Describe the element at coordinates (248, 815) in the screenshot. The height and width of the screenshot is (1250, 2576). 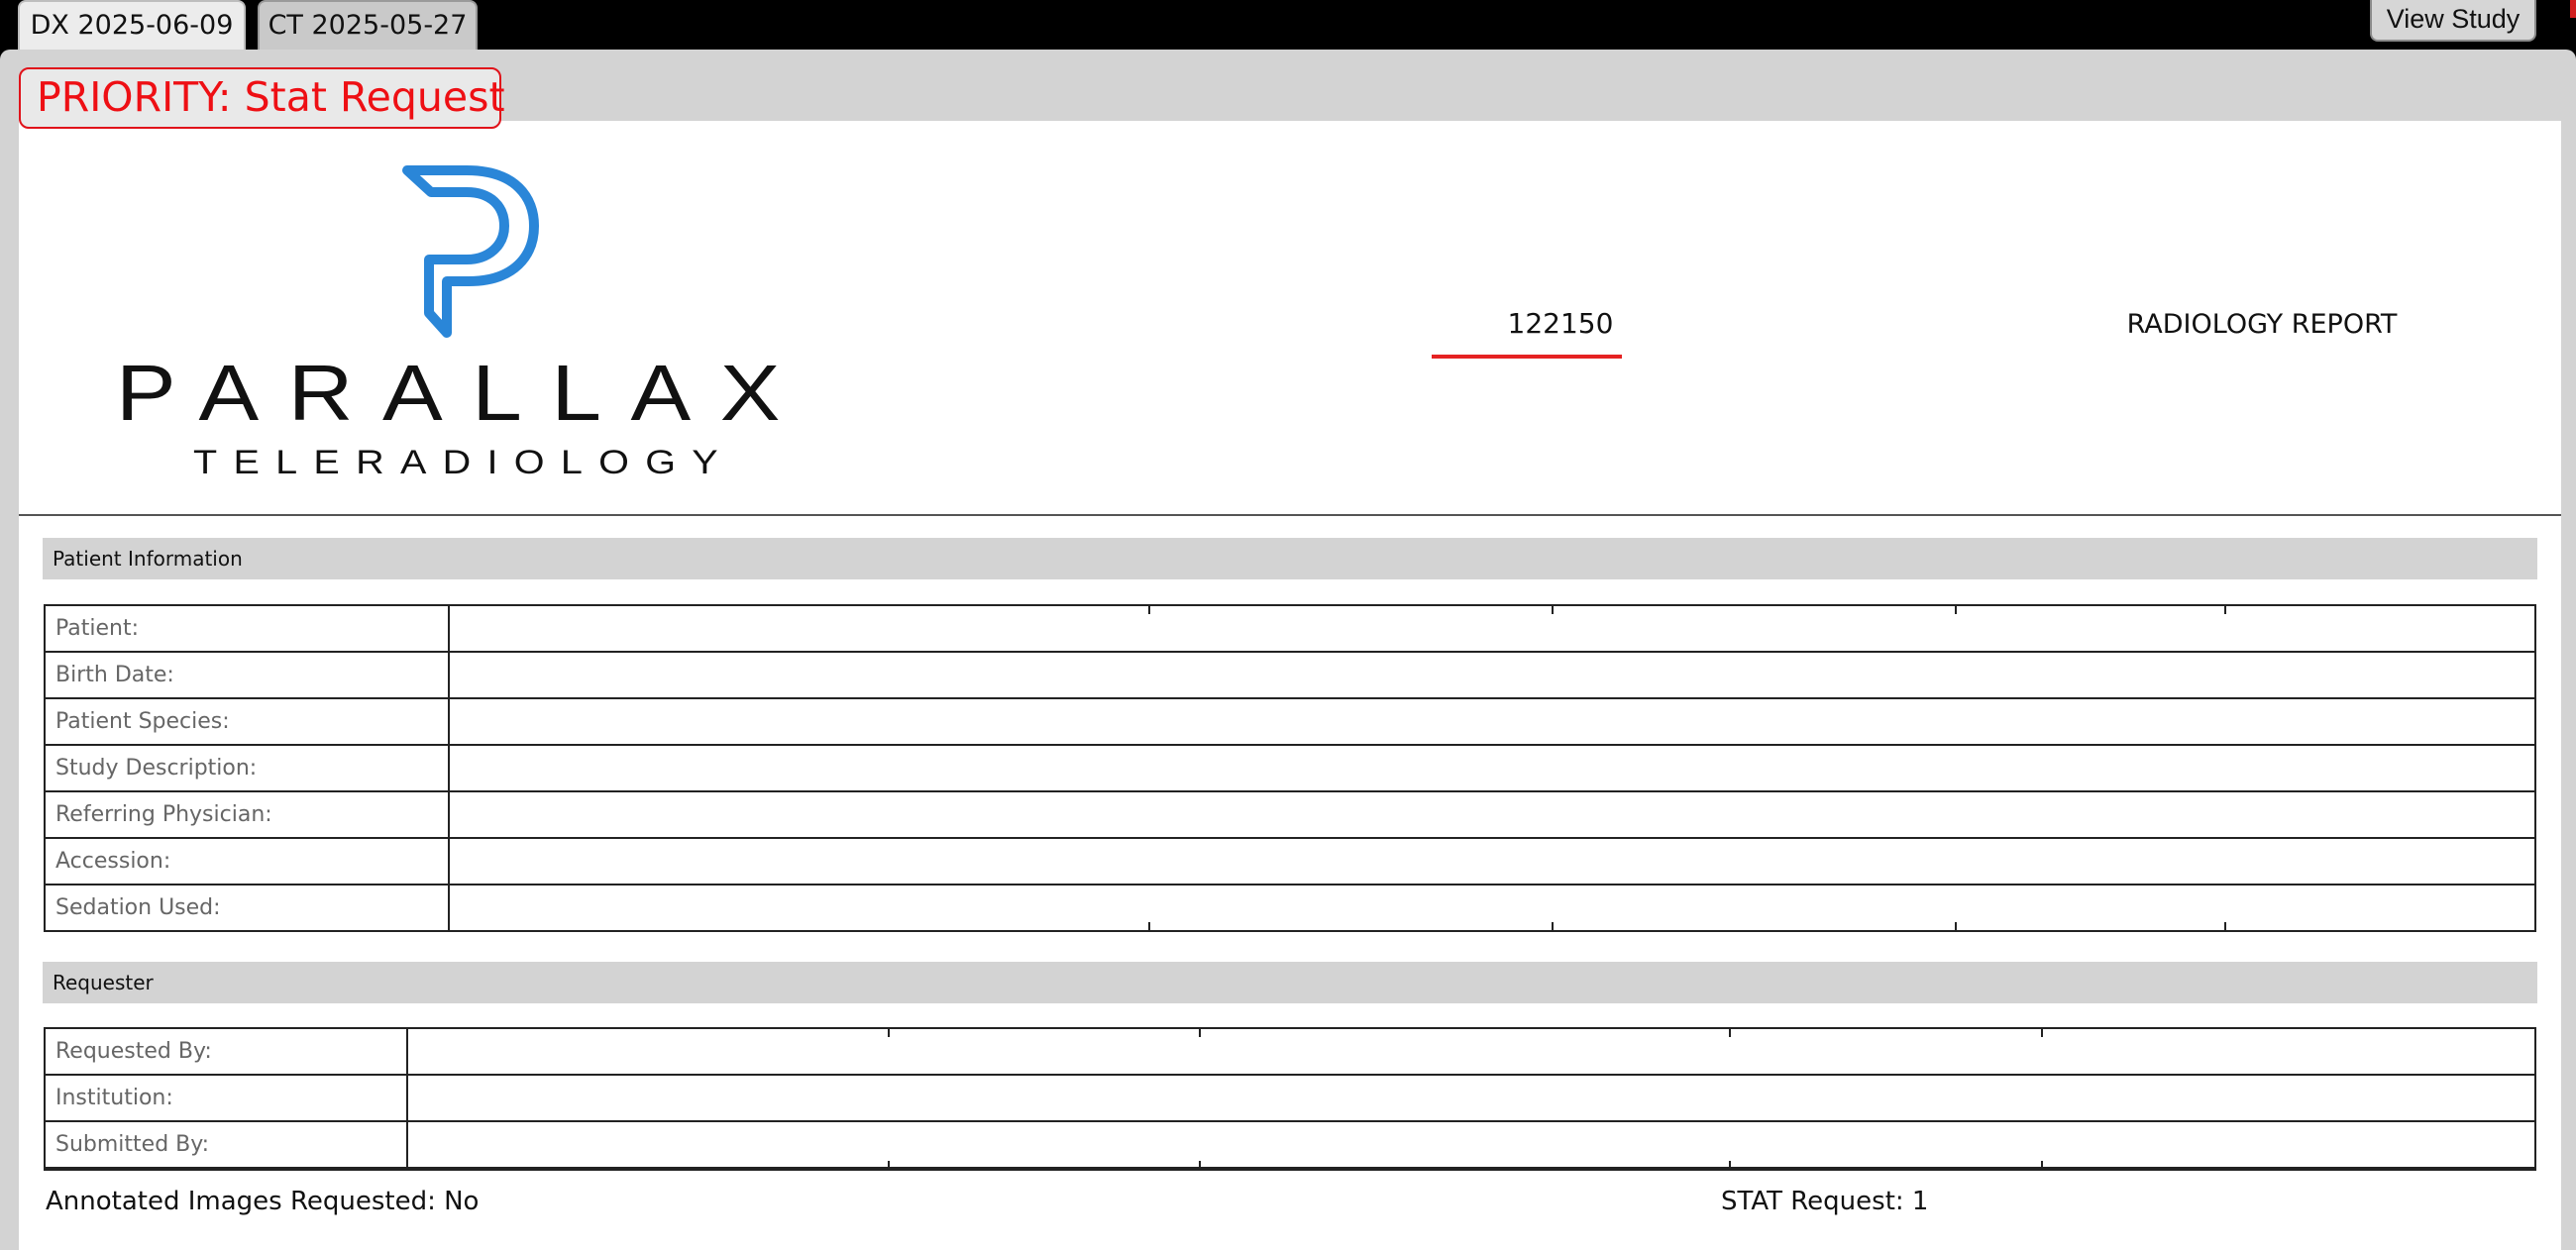
I see `referring-physician-label: Referring Physician:` at that location.